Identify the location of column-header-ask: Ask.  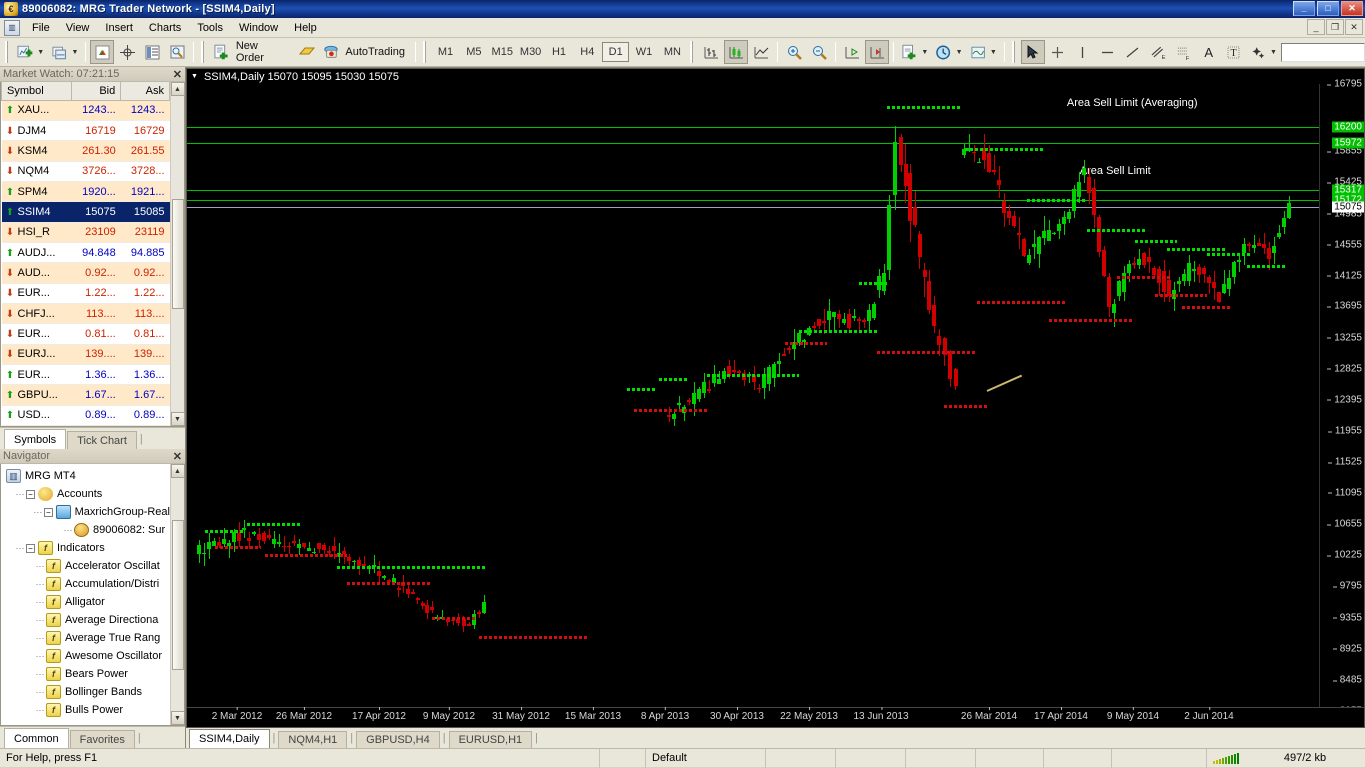
(145, 91).